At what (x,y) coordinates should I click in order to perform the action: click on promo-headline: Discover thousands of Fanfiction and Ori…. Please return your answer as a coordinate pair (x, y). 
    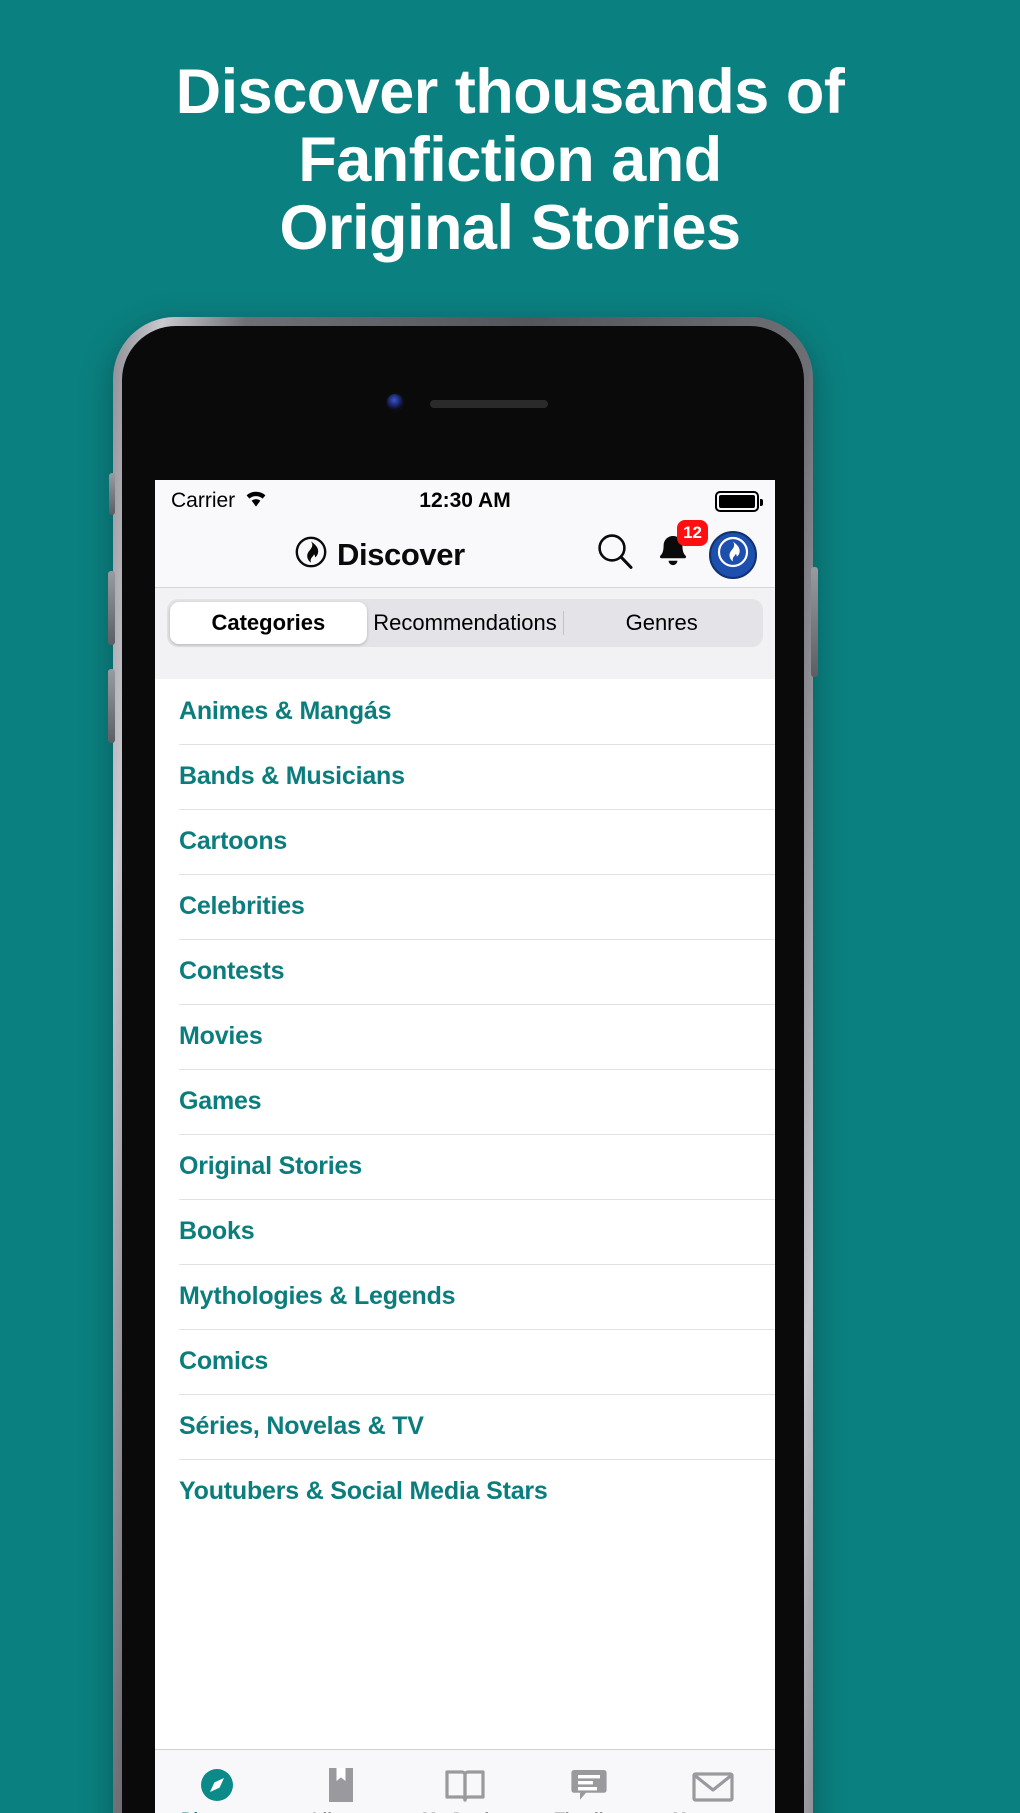
    Looking at the image, I should click on (510, 160).